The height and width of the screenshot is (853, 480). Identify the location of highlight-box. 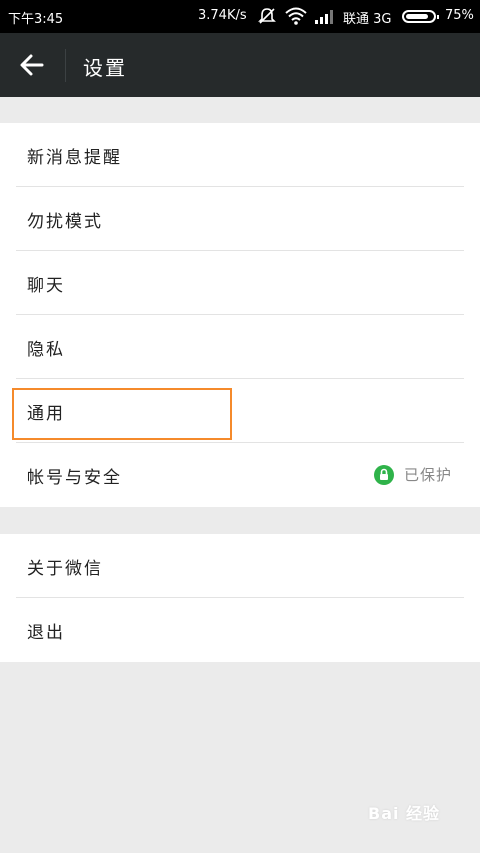
(122, 414).